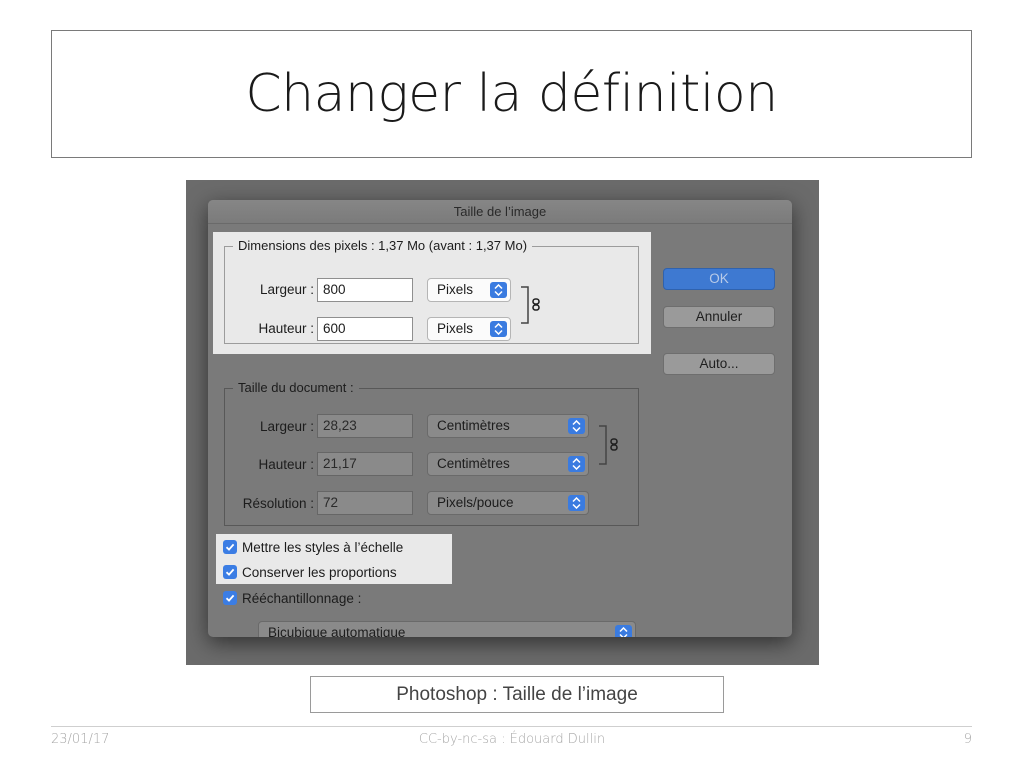 The height and width of the screenshot is (767, 1024). I want to click on pixel-link-chain-icon, so click(530, 305).